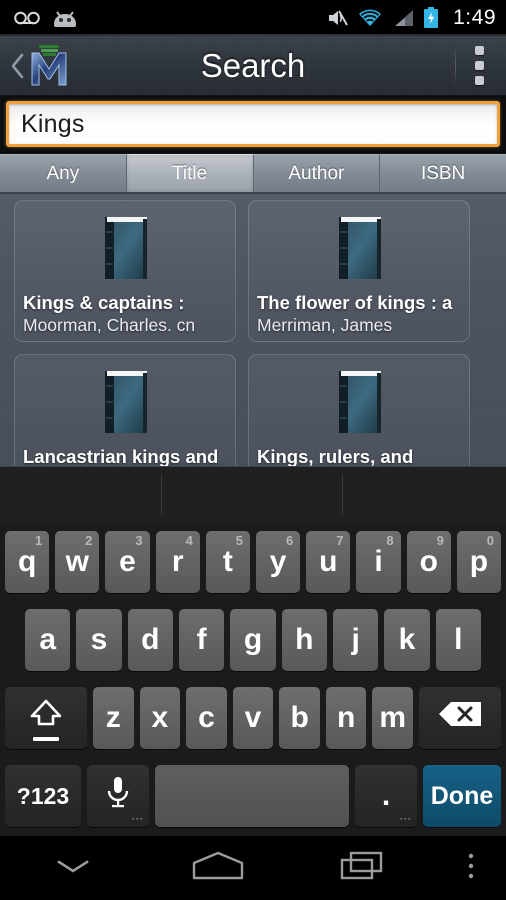  I want to click on key-l: l, so click(458, 640).